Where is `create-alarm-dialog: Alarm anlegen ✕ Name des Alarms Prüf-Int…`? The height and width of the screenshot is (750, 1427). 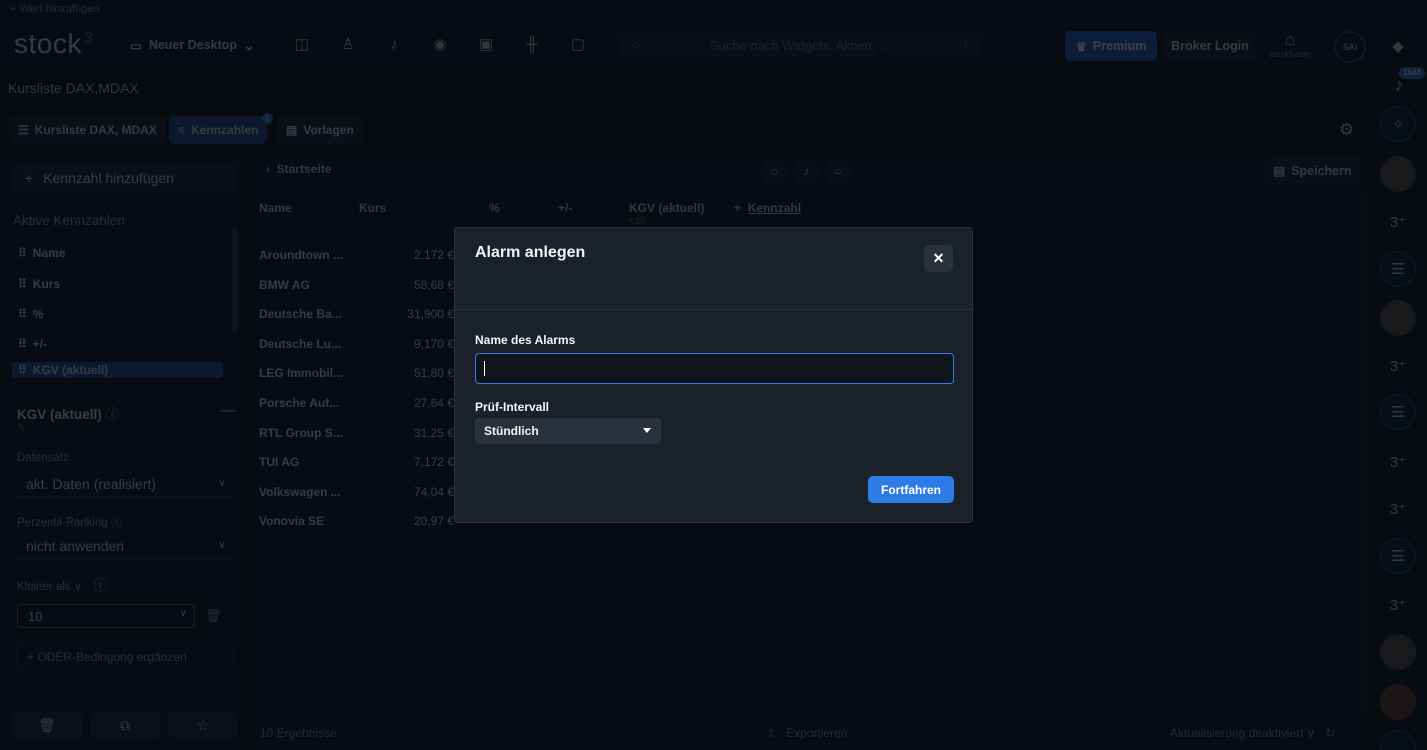 create-alarm-dialog: Alarm anlegen ✕ Name des Alarms Prüf-Int… is located at coordinates (713, 375).